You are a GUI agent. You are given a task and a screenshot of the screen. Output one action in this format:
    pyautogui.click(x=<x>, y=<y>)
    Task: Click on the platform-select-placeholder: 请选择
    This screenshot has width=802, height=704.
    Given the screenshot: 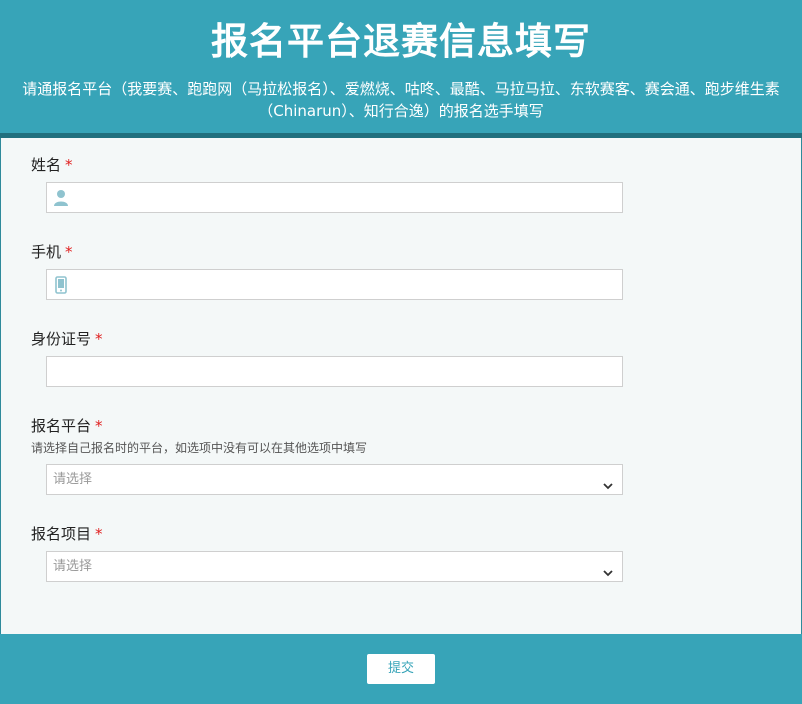 What is the action you would take?
    pyautogui.click(x=73, y=479)
    